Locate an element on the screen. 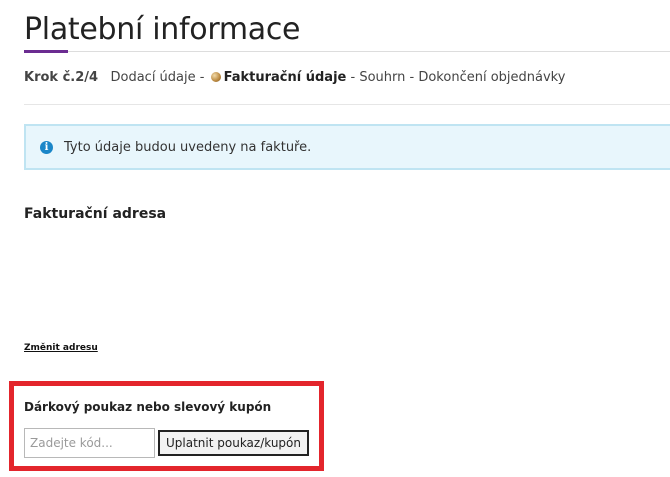 This screenshot has width=670, height=477. change-address-link: Změnit adresu is located at coordinates (61, 348).